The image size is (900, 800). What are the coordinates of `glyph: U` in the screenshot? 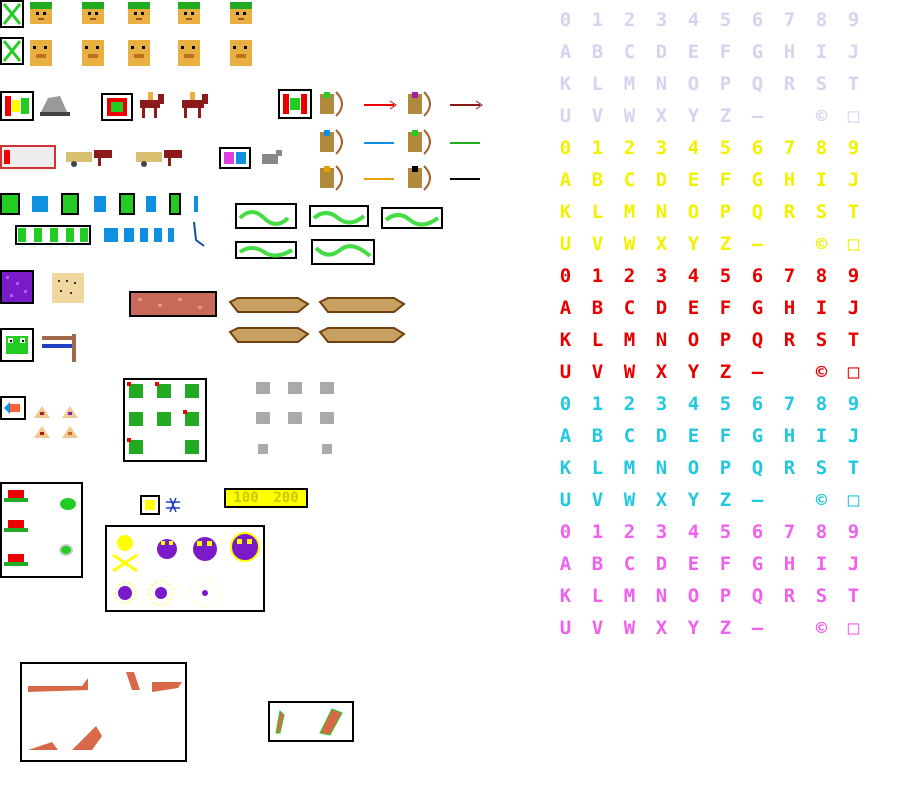 It's located at (566, 244).